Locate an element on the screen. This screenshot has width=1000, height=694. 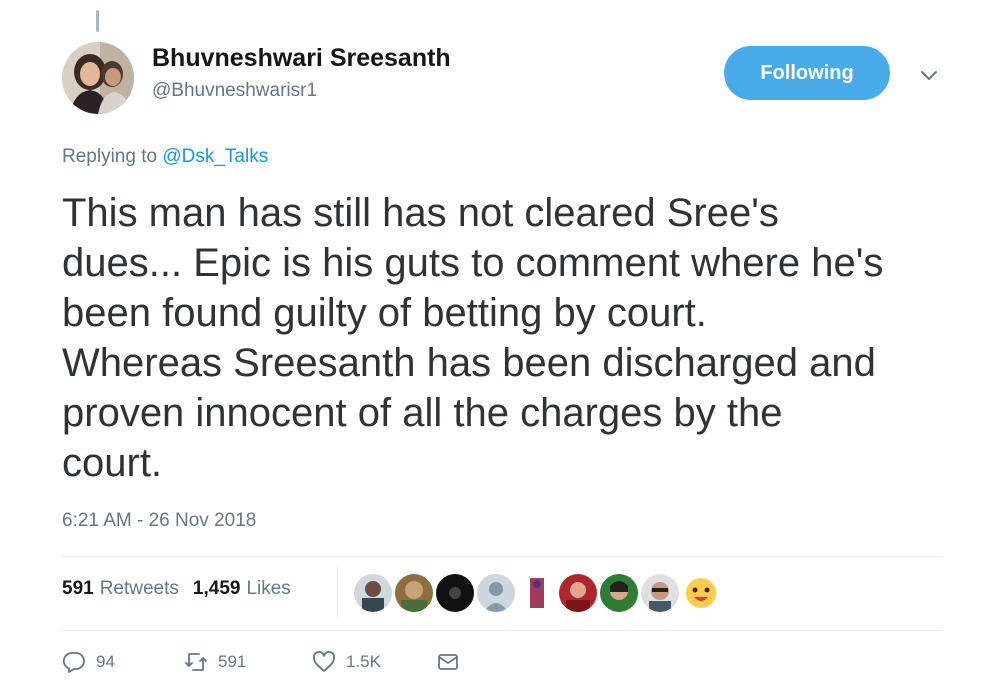
tweet-timestamp: 6:21 AM - 26 Nov 2018 is located at coordinates (159, 521).